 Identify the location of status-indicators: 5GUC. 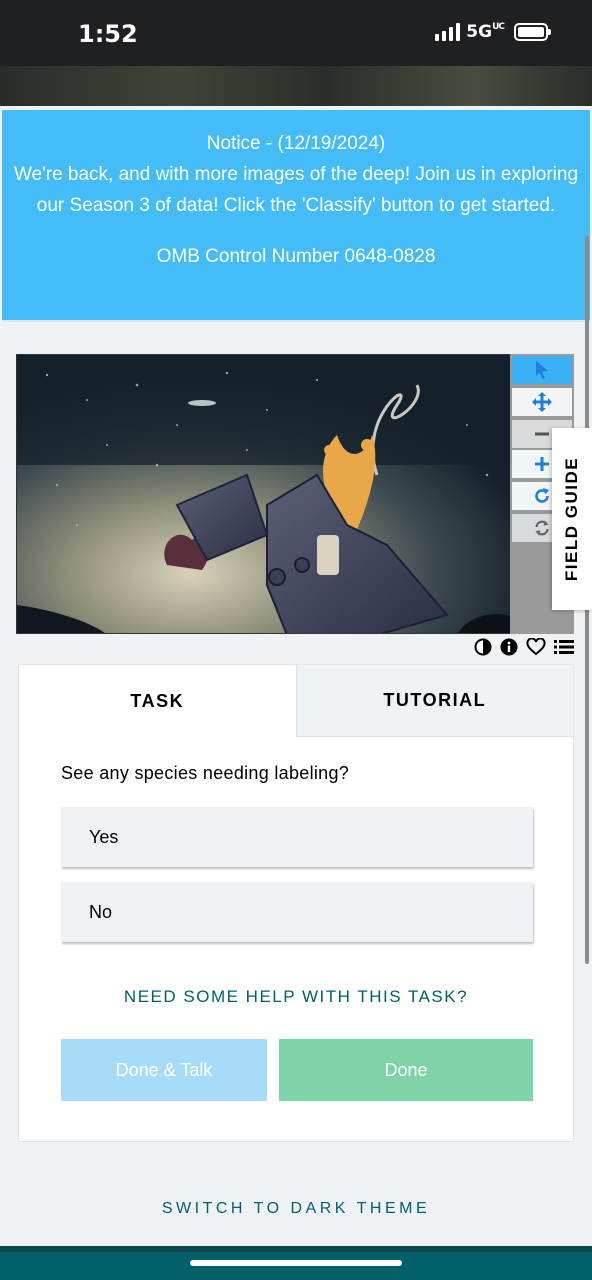
(493, 32).